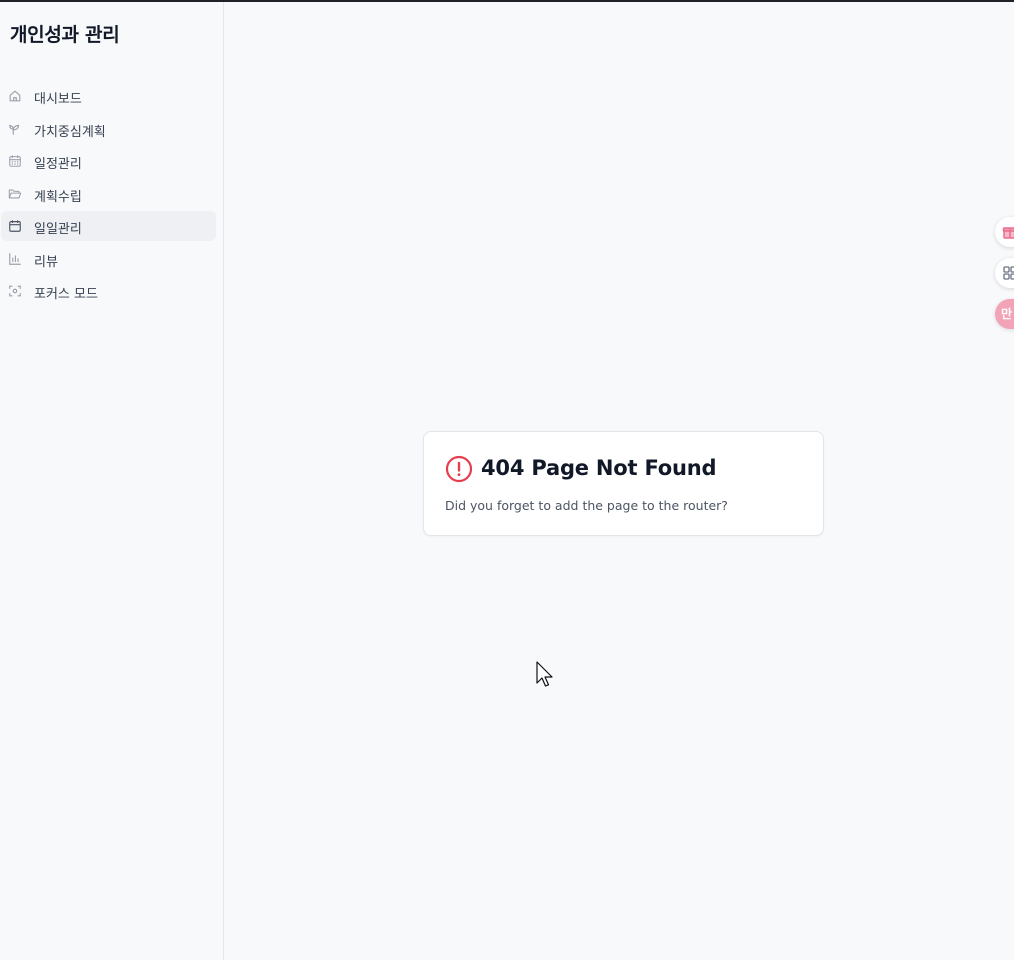 The height and width of the screenshot is (960, 1014). What do you see at coordinates (66, 294) in the screenshot?
I see `sidebar-item-label: 포커스 모드` at bounding box center [66, 294].